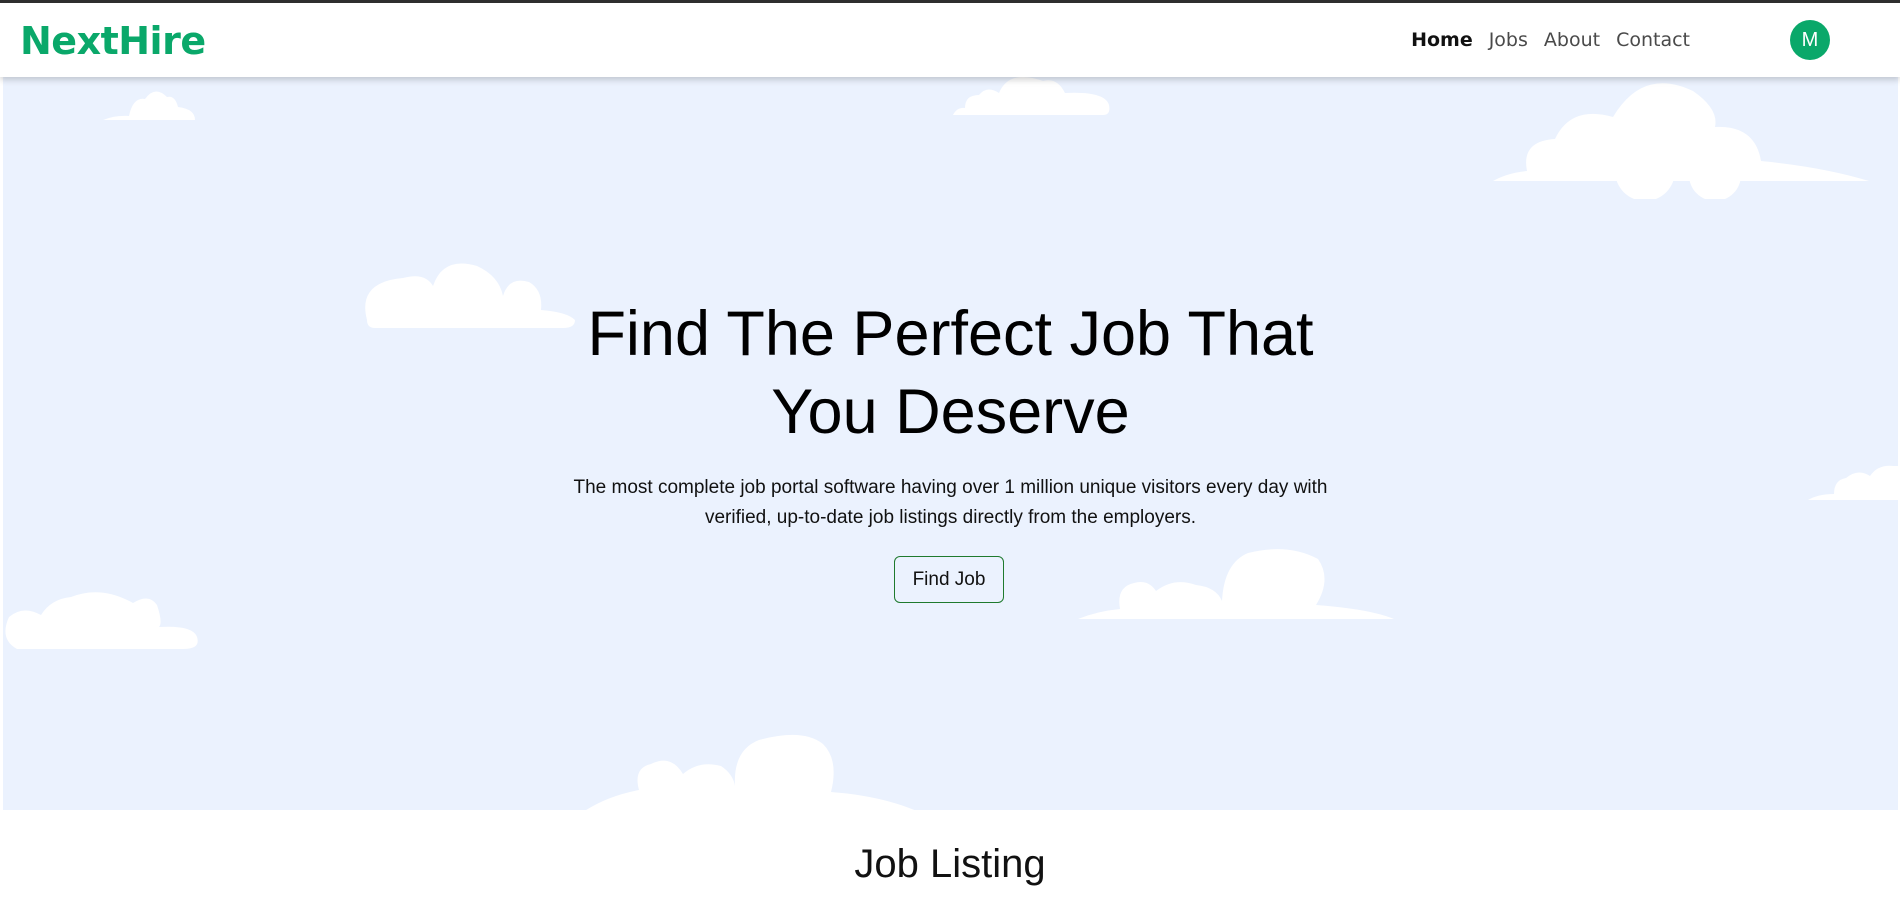 This screenshot has width=1900, height=902. What do you see at coordinates (950, 334) in the screenshot?
I see `hero-title-line1: Find The Perfect Job That` at bounding box center [950, 334].